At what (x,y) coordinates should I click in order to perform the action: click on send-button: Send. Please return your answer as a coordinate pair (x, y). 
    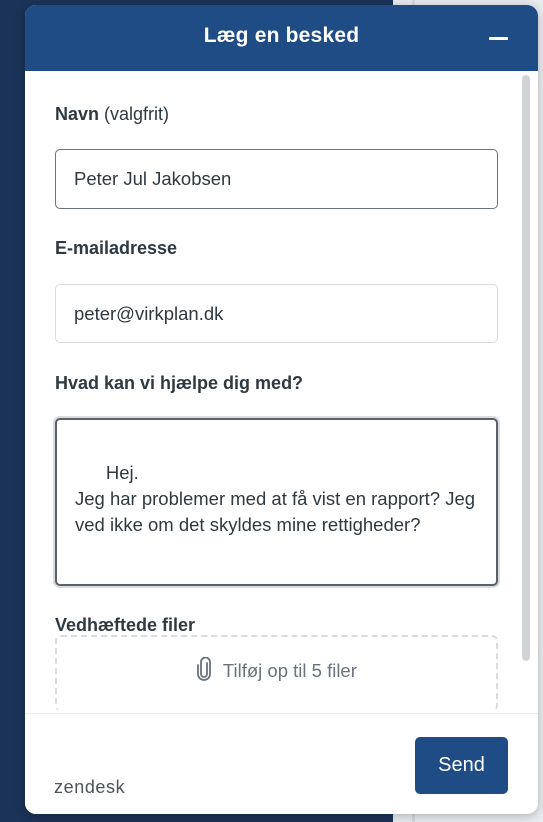
    Looking at the image, I should click on (461, 765).